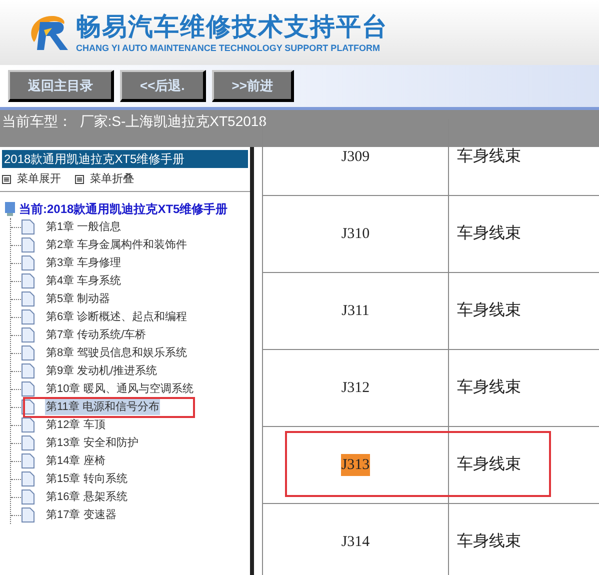 Image resolution: width=599 pixels, height=575 pixels. What do you see at coordinates (355, 465) in the screenshot?
I see `table-cell: J313` at bounding box center [355, 465].